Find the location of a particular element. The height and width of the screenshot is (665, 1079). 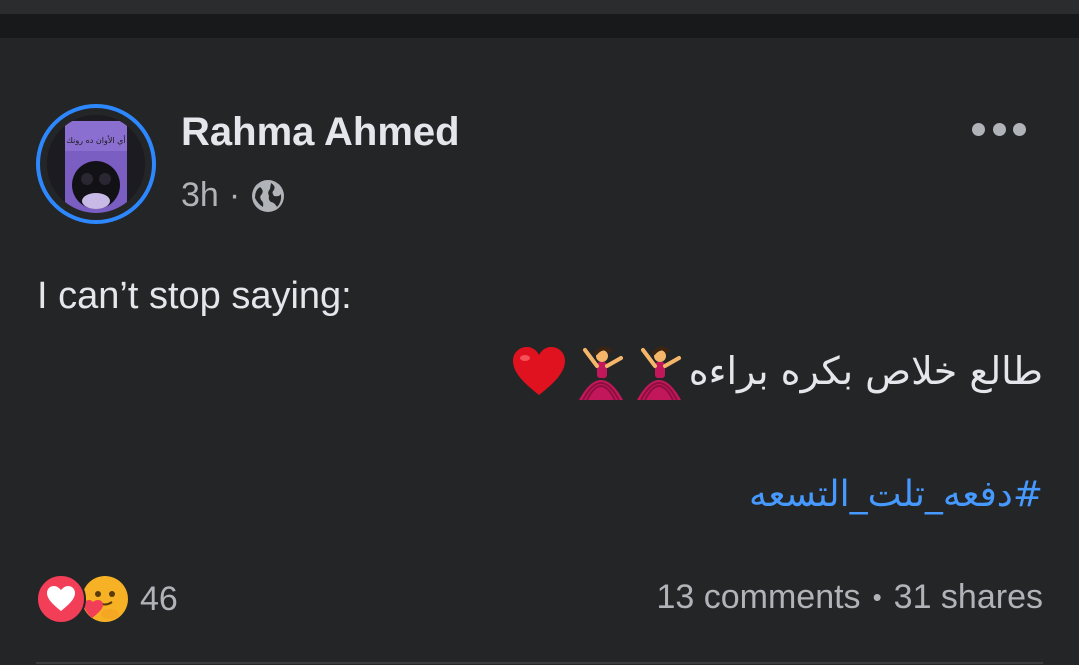

post-text-line2: طالع خلاص بكره براءه is located at coordinates (777, 371).